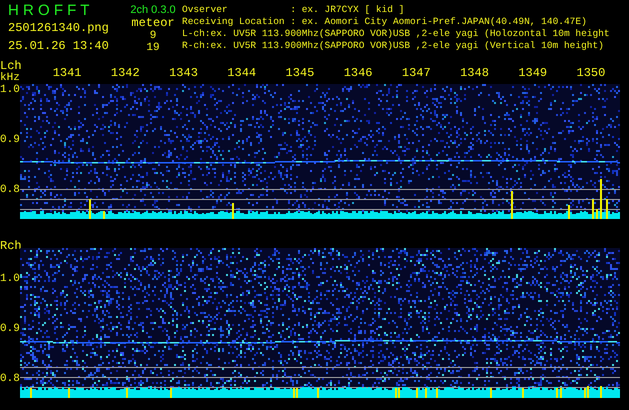 Image resolution: width=629 pixels, height=410 pixels. What do you see at coordinates (241, 73) in the screenshot?
I see `time-tick-label: 1344` at bounding box center [241, 73].